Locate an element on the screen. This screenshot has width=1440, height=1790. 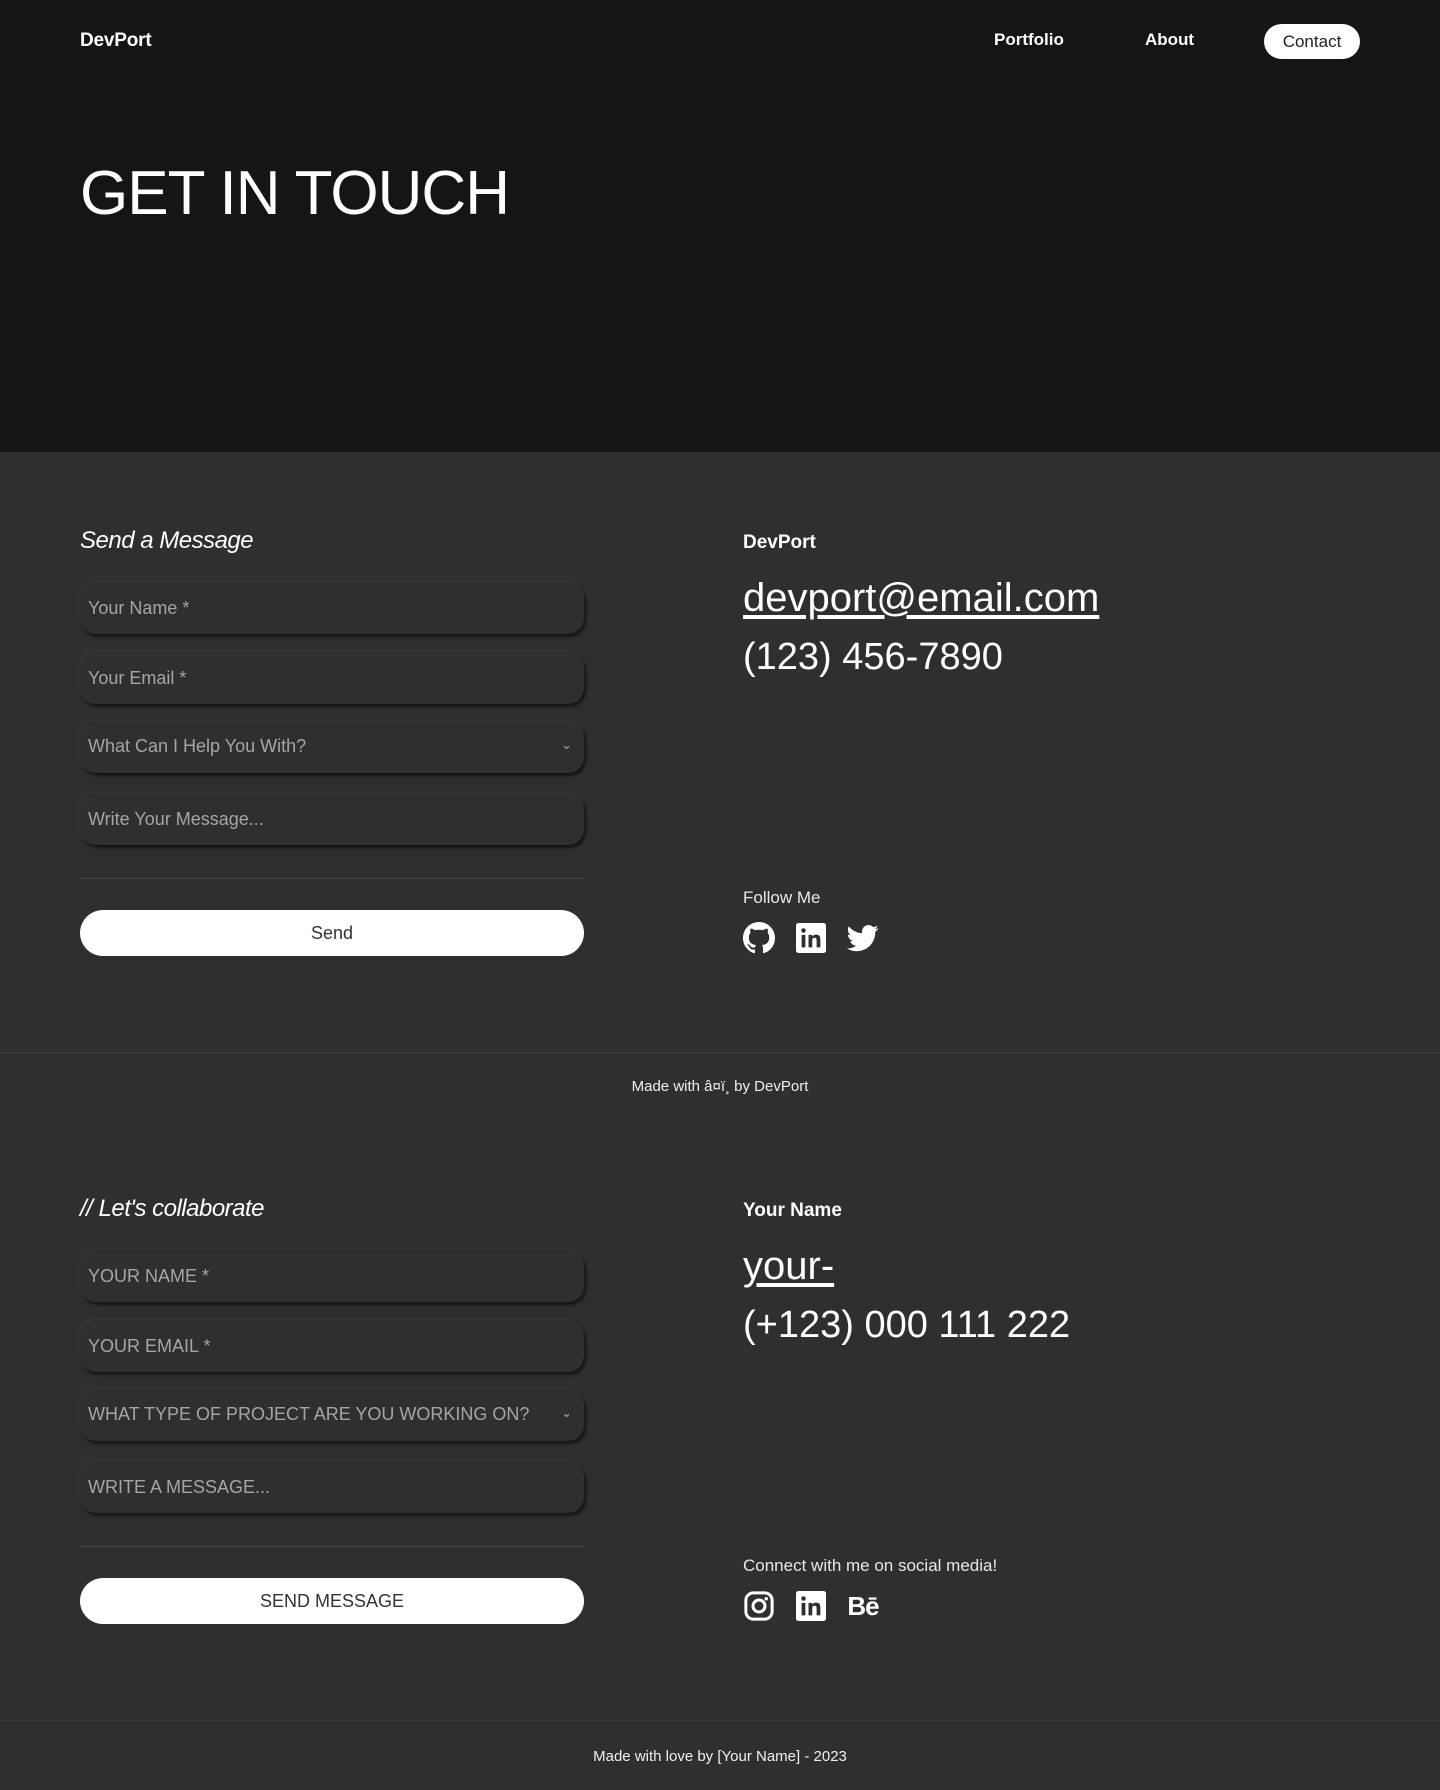
contact-email-link: devport@email.com is located at coordinates (921, 598).